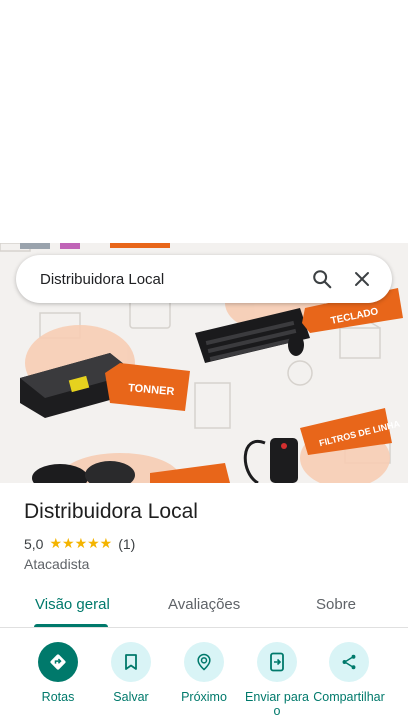  Describe the element at coordinates (349, 697) in the screenshot. I see `share-label: Compartilhar` at that location.